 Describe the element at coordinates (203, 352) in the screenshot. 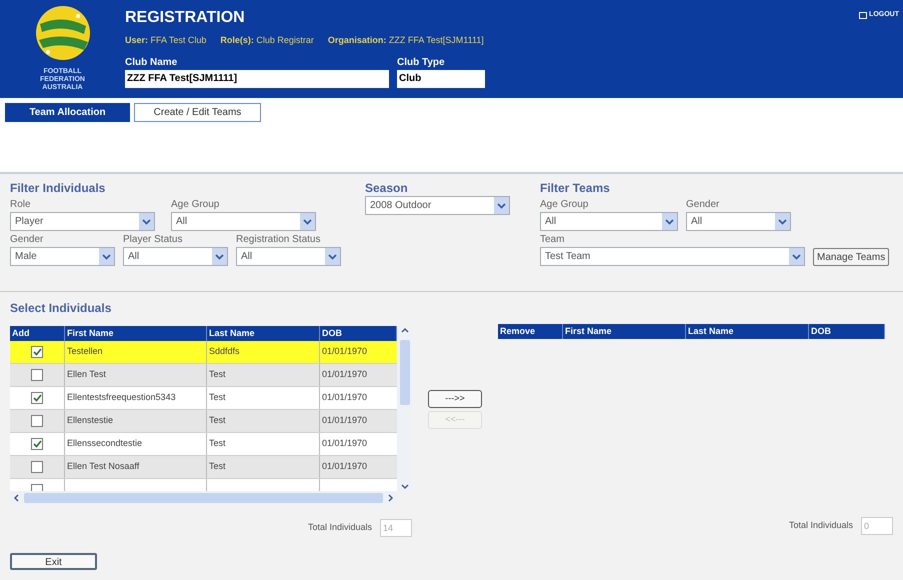

I see `table-row: Testellen Sddfdfs 01/01/1970` at that location.